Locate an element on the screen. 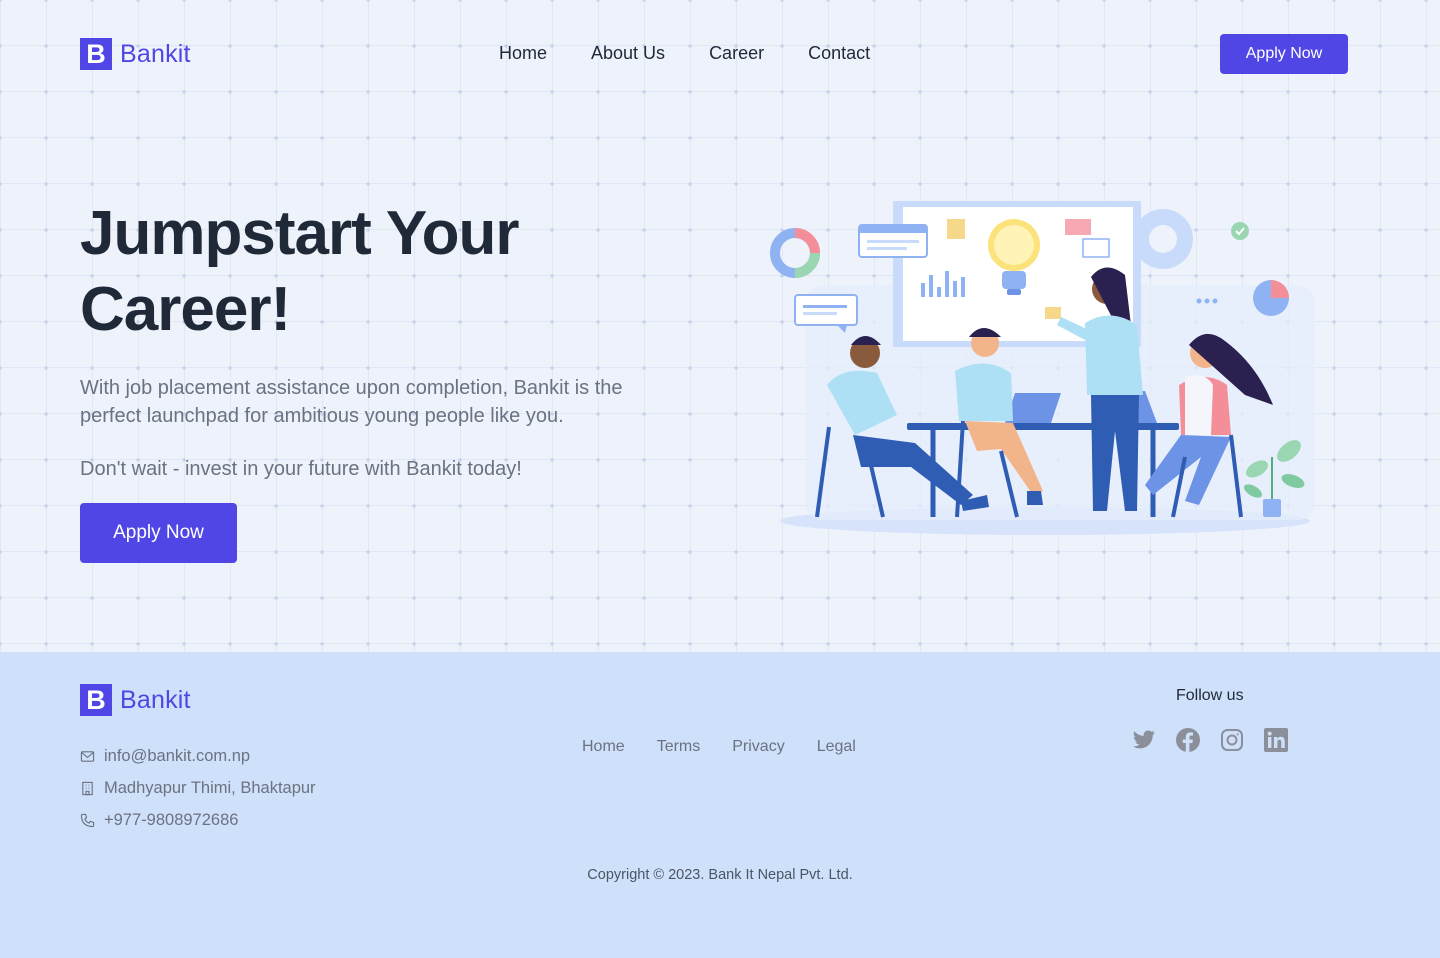 This screenshot has height=958, width=1440. contact-phone: +977-9808972686 is located at coordinates (198, 820).